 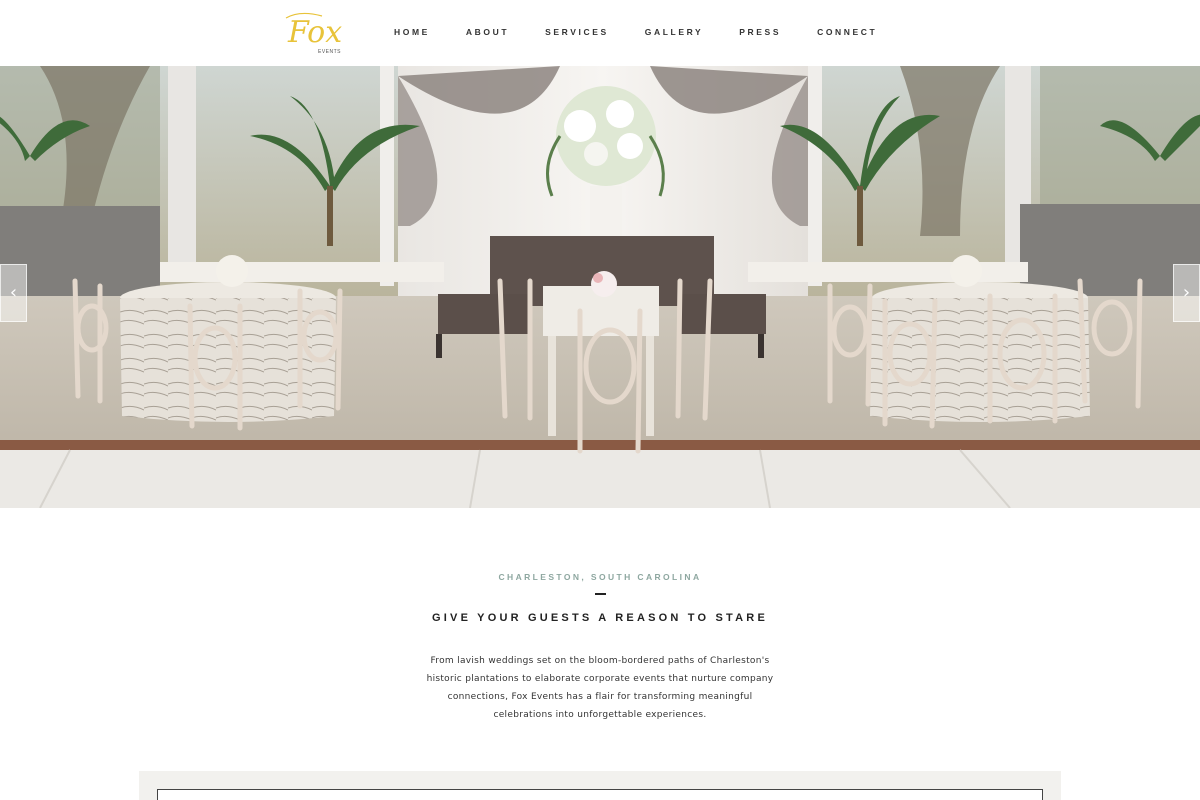 I want to click on next-section-frame, so click(x=600, y=794).